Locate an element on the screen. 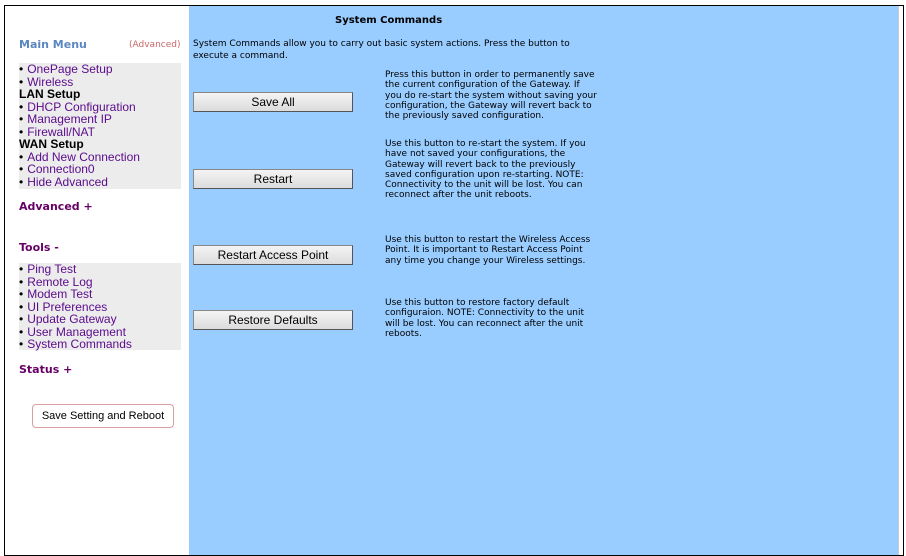  save-all-button: Save All is located at coordinates (273, 102).